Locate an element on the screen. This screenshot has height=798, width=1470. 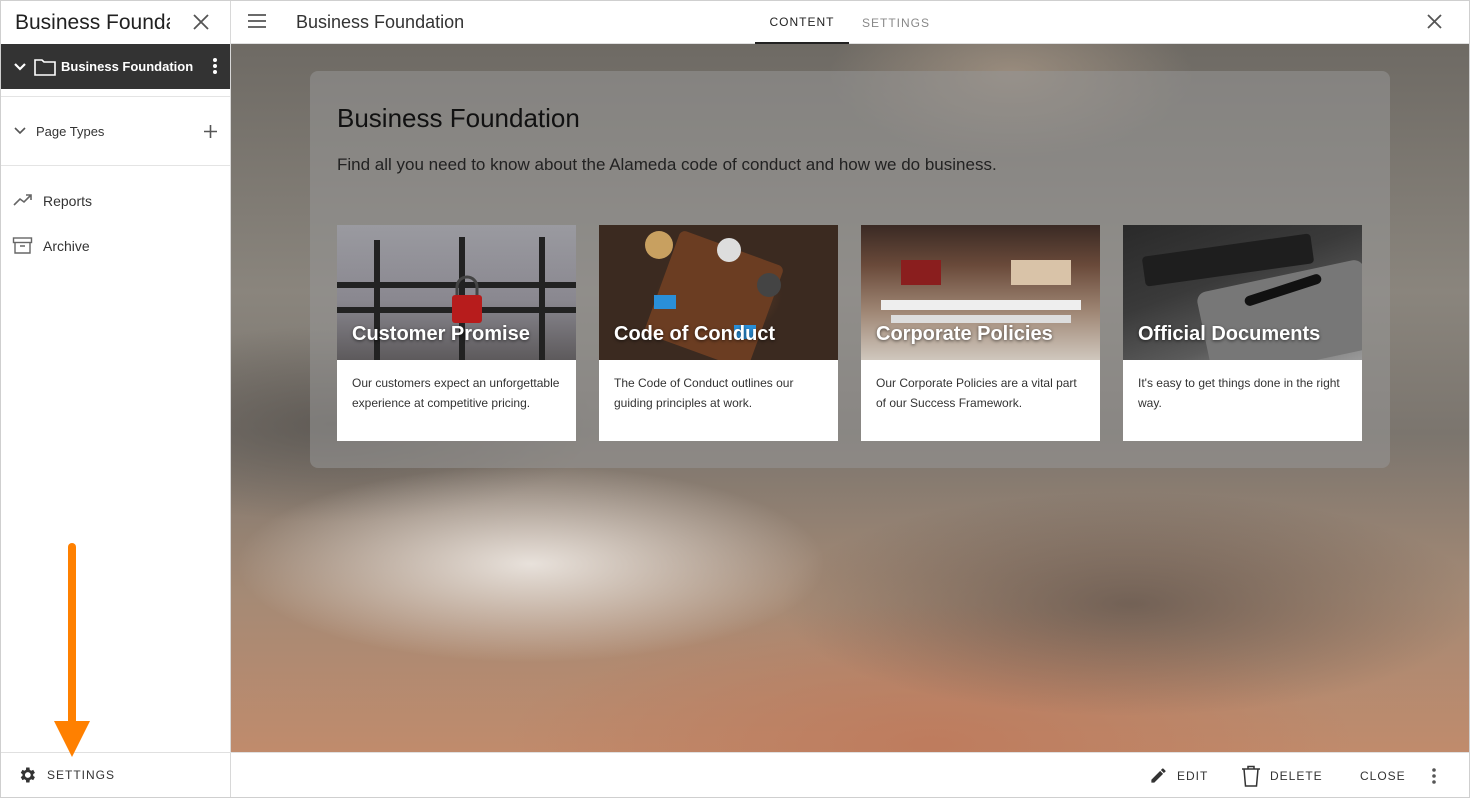
trending-up-icon is located at coordinates (22, 200).